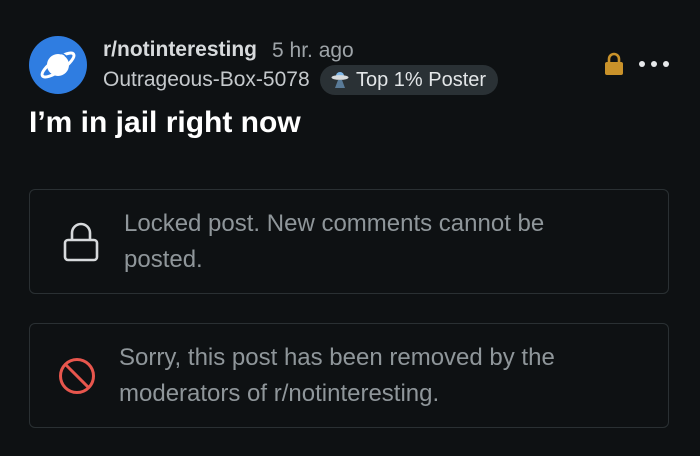 This screenshot has width=700, height=456. What do you see at coordinates (313, 50) in the screenshot?
I see `post-timestamp: 5 hr. ago` at bounding box center [313, 50].